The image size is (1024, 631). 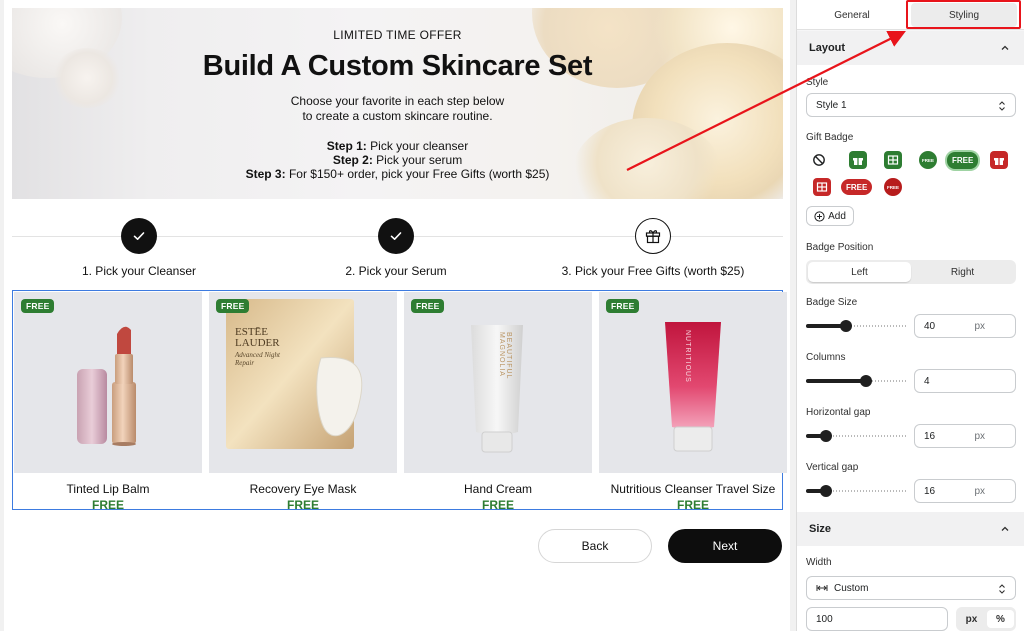 What do you see at coordinates (877, 619) in the screenshot?
I see `width-input: 100` at bounding box center [877, 619].